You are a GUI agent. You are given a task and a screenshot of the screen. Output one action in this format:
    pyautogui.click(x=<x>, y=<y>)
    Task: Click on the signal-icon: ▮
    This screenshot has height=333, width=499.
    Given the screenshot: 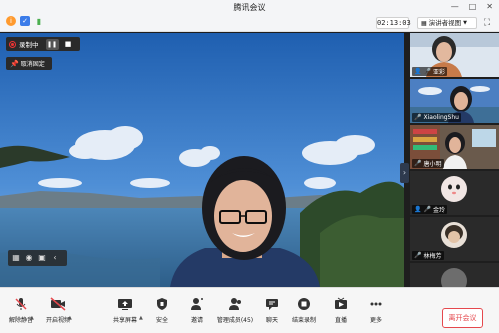 What is the action you would take?
    pyautogui.click(x=39, y=21)
    